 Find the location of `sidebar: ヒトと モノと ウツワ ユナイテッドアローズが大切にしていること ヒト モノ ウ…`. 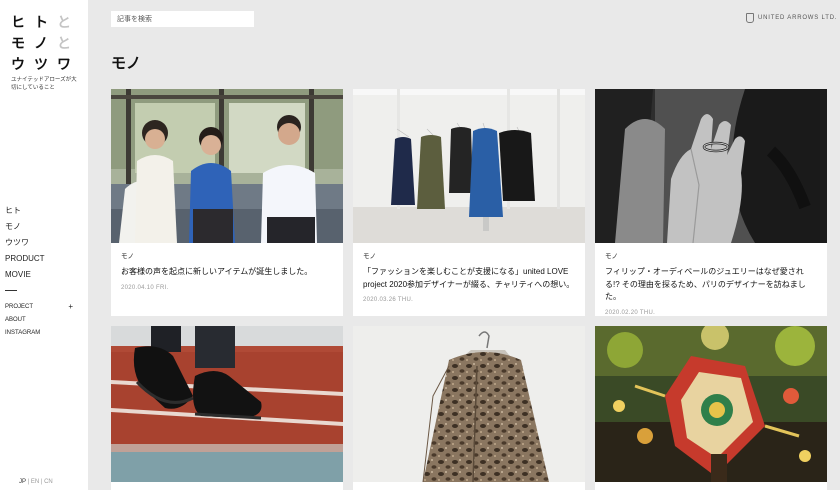

sidebar: ヒトと モノと ウツワ ユナイテッドアローズが大切にしていること ヒト モノ ウ… is located at coordinates (44, 245).